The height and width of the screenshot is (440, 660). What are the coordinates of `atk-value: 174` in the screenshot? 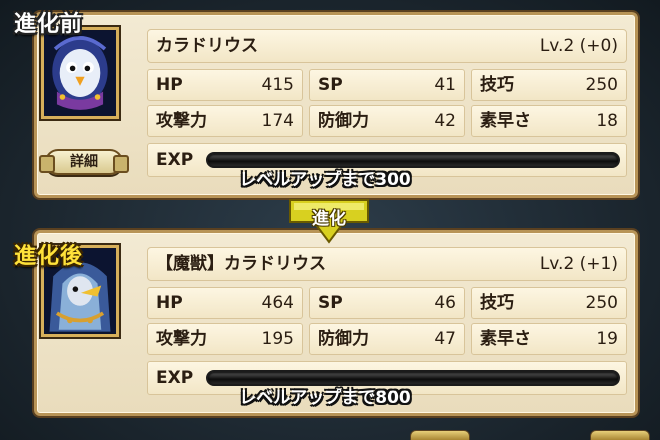 It's located at (277, 121).